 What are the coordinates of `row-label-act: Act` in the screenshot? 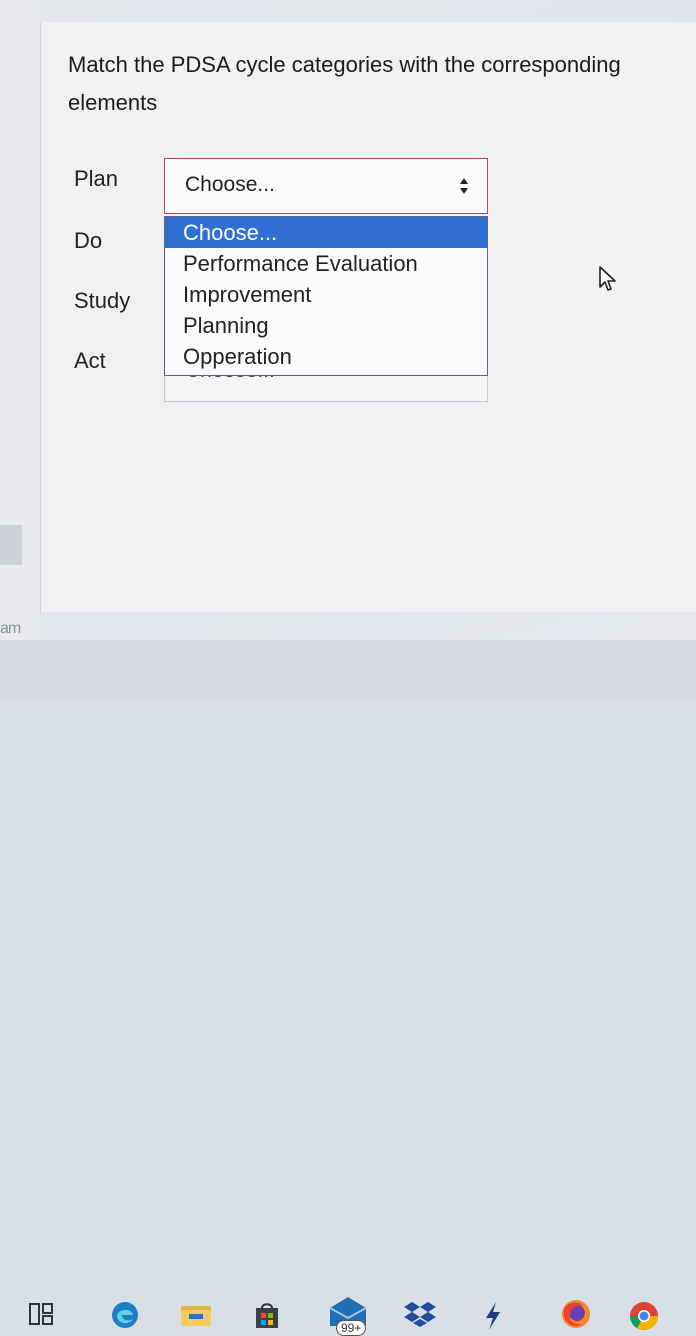 It's located at (90, 360).